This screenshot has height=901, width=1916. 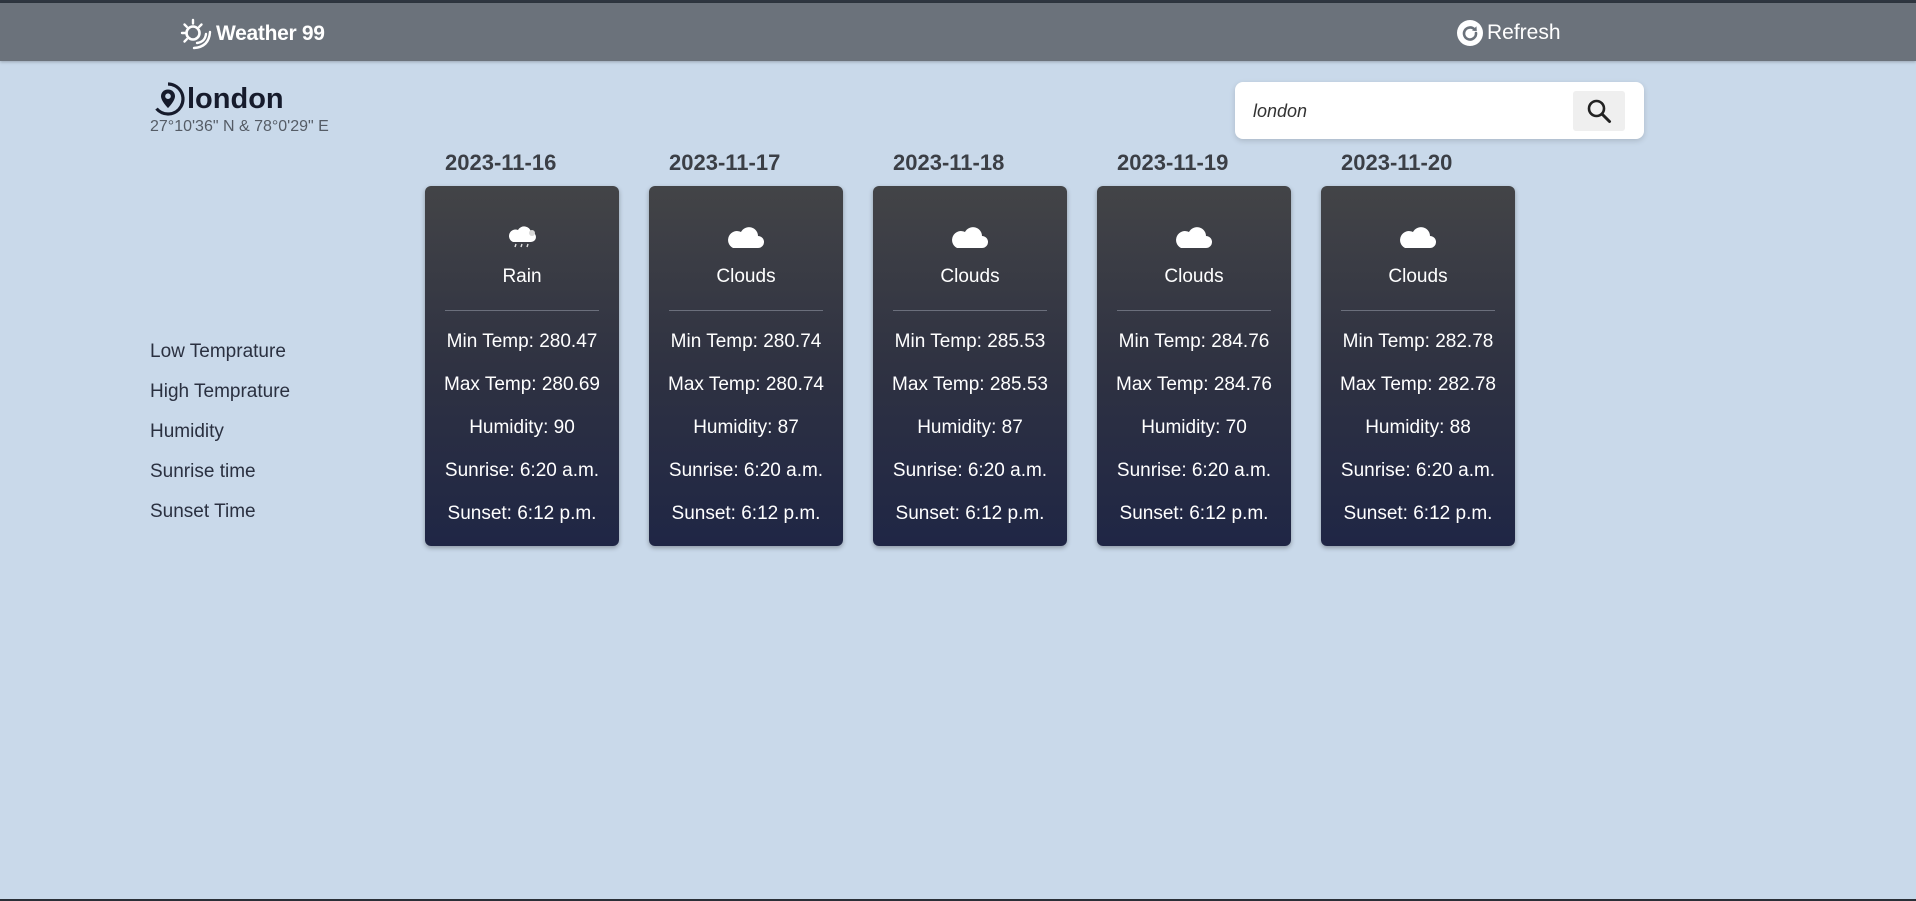 What do you see at coordinates (187, 431) in the screenshot?
I see `row-label-humidity: Humidity` at bounding box center [187, 431].